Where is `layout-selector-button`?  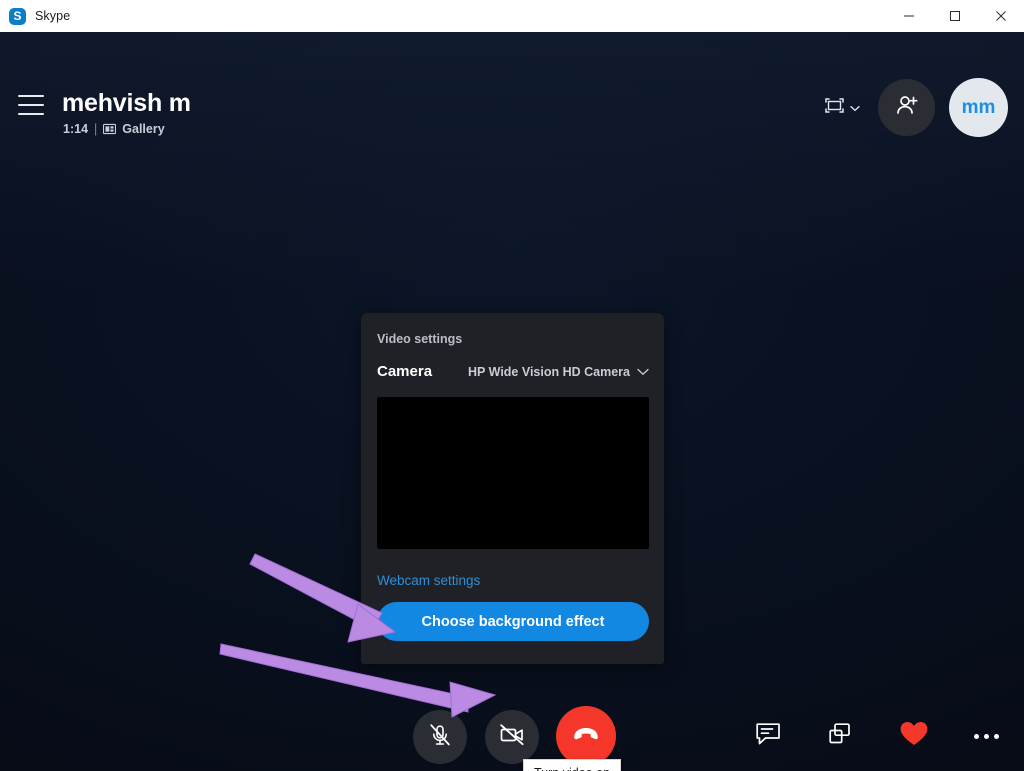 layout-selector-button is located at coordinates (842, 108).